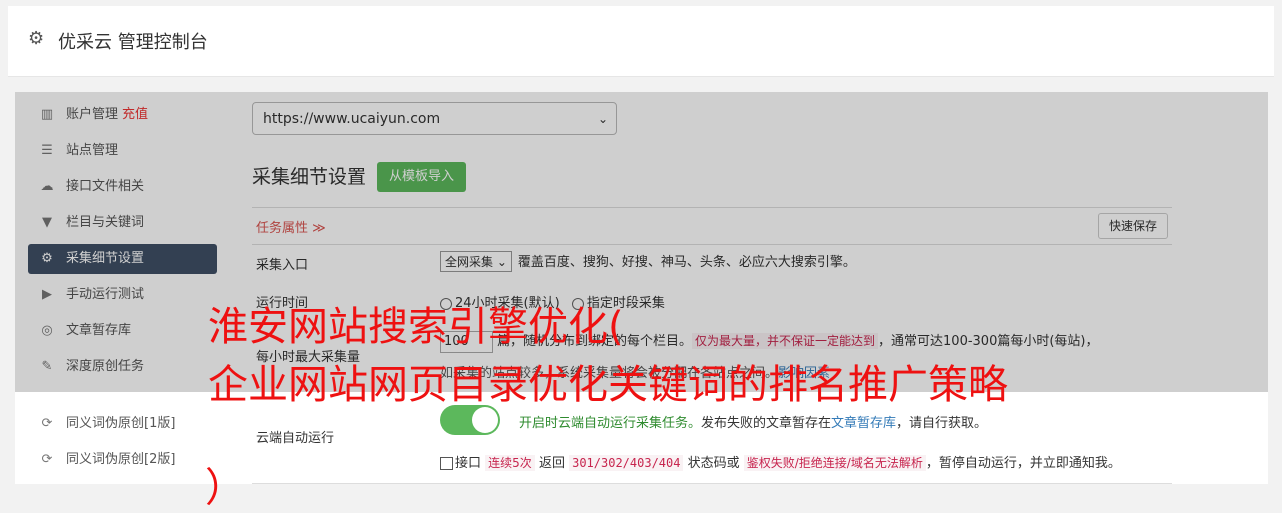 Image resolution: width=1282 pixels, height=513 pixels. I want to click on edit-icon: ✎, so click(47, 366).